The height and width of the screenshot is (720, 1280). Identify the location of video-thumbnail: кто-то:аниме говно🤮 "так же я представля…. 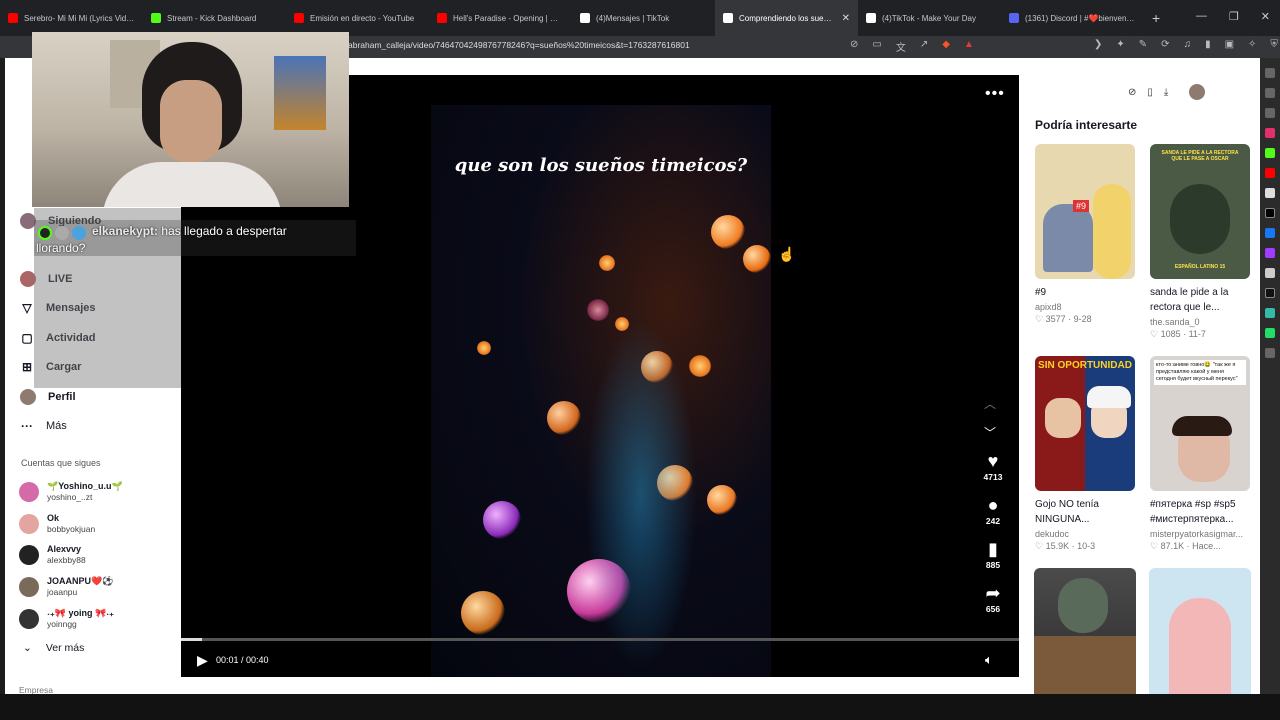
(1200, 423).